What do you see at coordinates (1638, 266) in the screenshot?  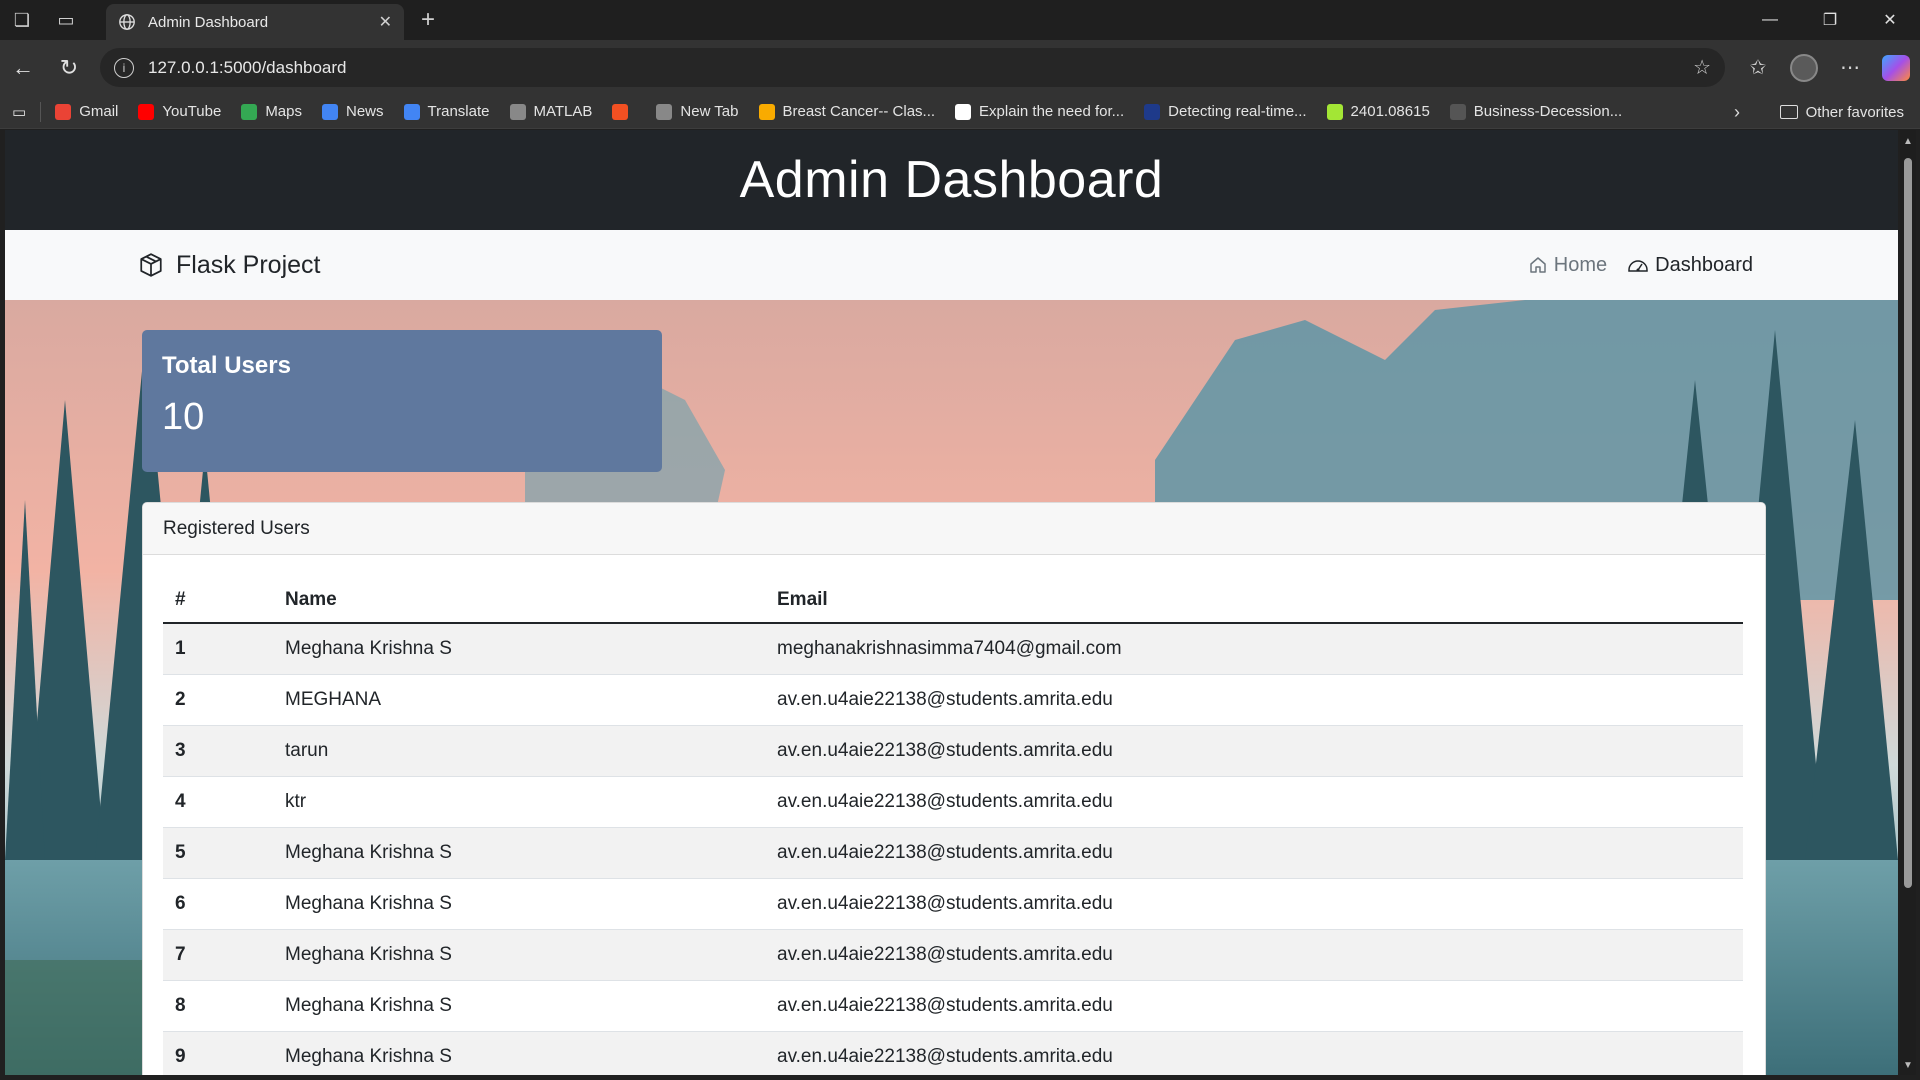 I see `speedometer-icon` at bounding box center [1638, 266].